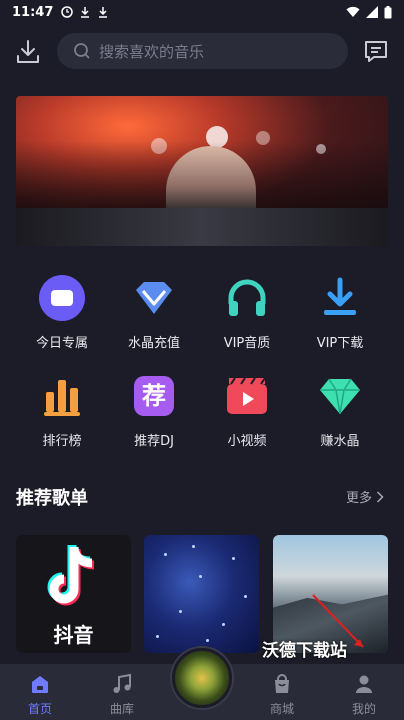 Image resolution: width=404 pixels, height=720 pixels. I want to click on recommend-icon-glyph: 荐, so click(154, 396).